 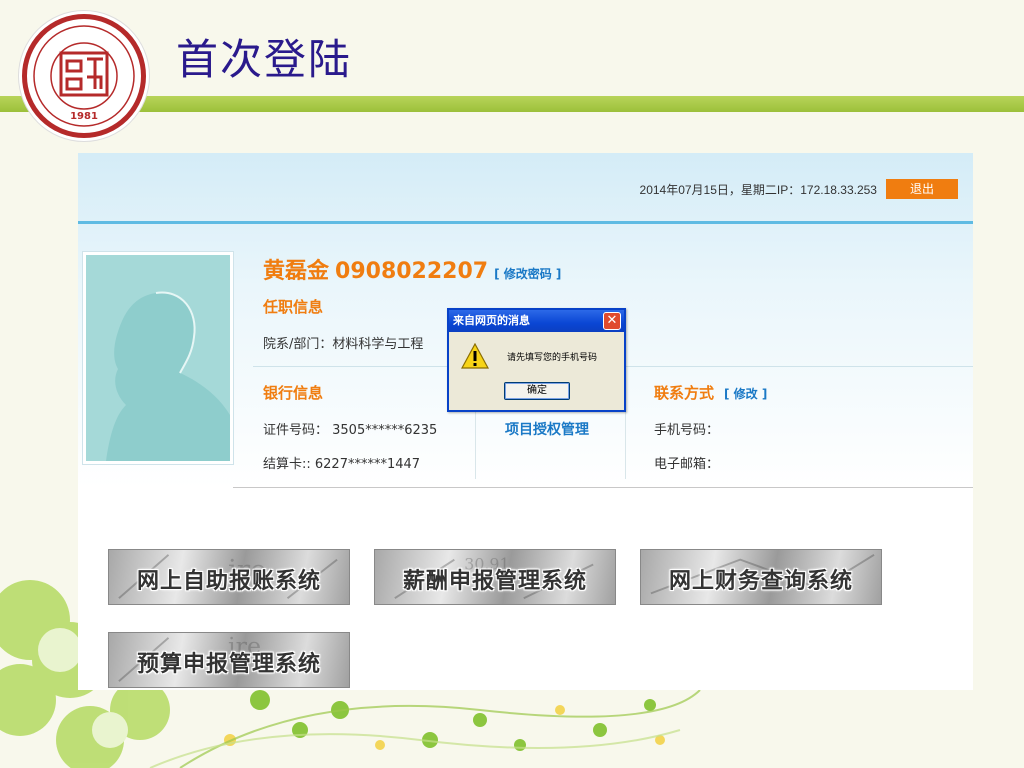 I want to click on change-password-link: [ 修改密码 ], so click(x=527, y=274).